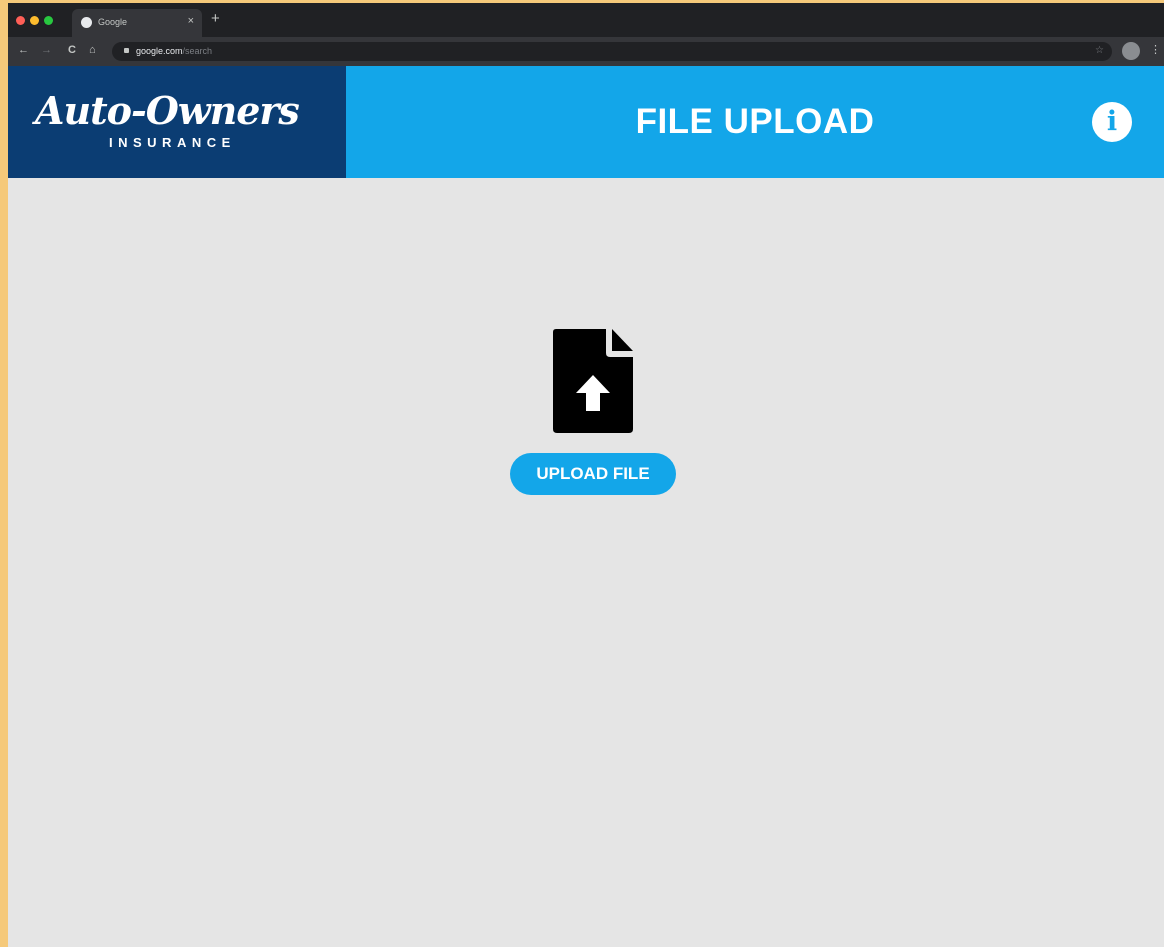 Image resolution: width=1164 pixels, height=947 pixels. Describe the element at coordinates (23, 50) in the screenshot. I see `back-arrow-icon: ←` at that location.